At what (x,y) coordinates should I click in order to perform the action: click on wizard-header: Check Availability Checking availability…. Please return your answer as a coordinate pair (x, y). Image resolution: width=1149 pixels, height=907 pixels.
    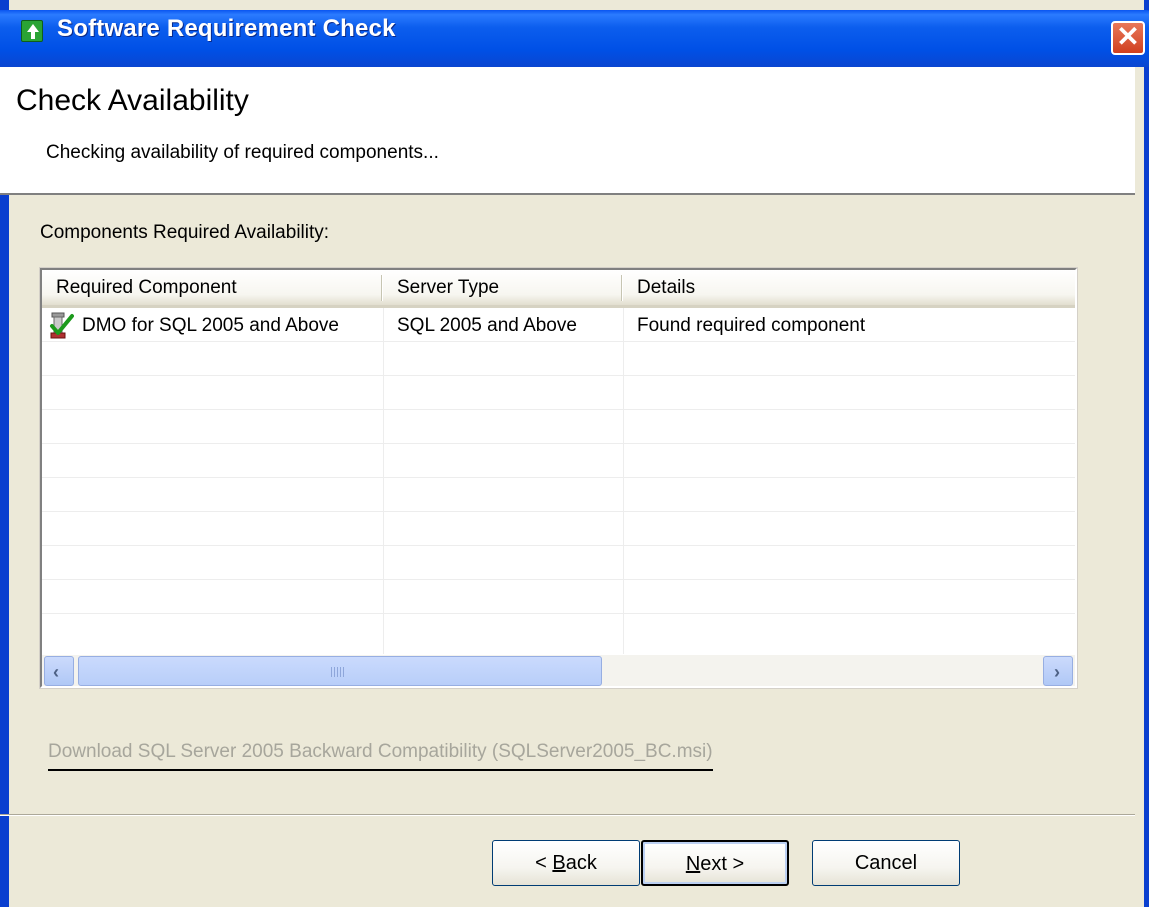
    Looking at the image, I should click on (567, 131).